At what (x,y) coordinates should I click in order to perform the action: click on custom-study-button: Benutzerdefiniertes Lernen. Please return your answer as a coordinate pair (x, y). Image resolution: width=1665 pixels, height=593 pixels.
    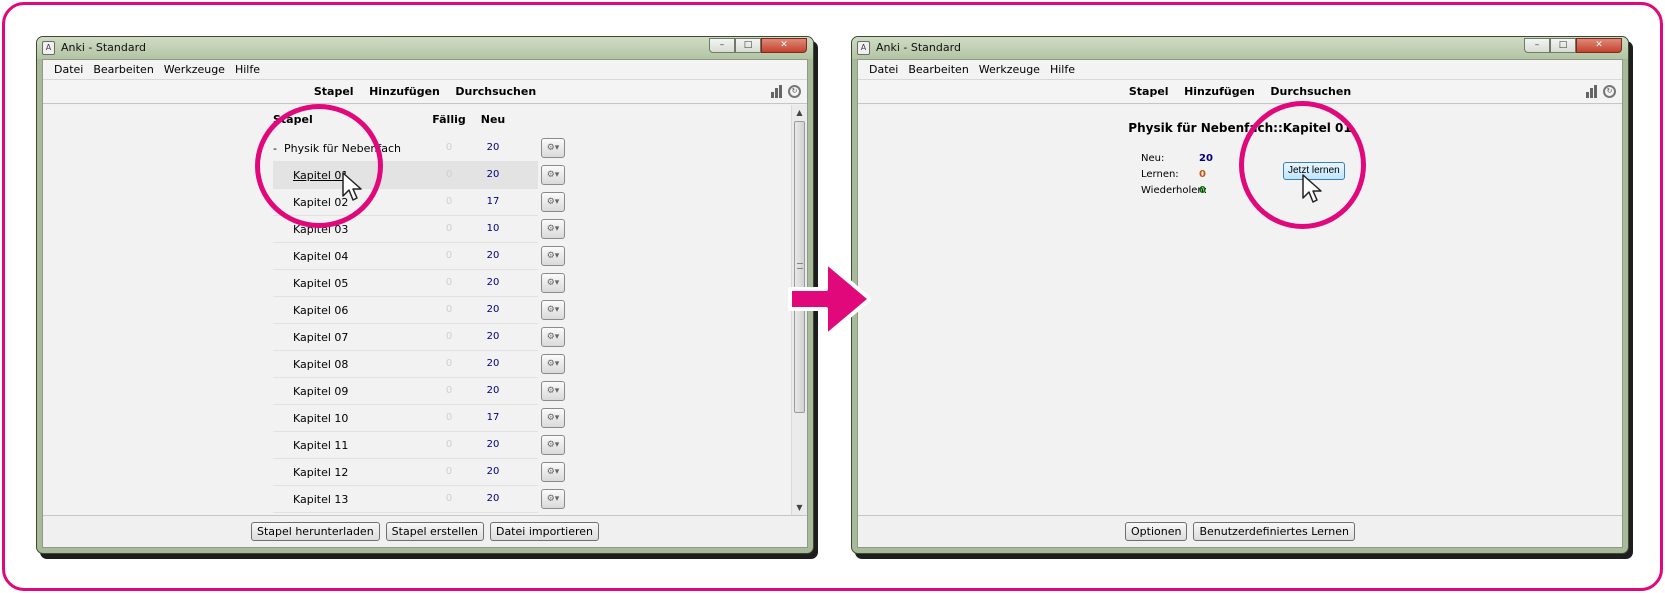
    Looking at the image, I should click on (1274, 531).